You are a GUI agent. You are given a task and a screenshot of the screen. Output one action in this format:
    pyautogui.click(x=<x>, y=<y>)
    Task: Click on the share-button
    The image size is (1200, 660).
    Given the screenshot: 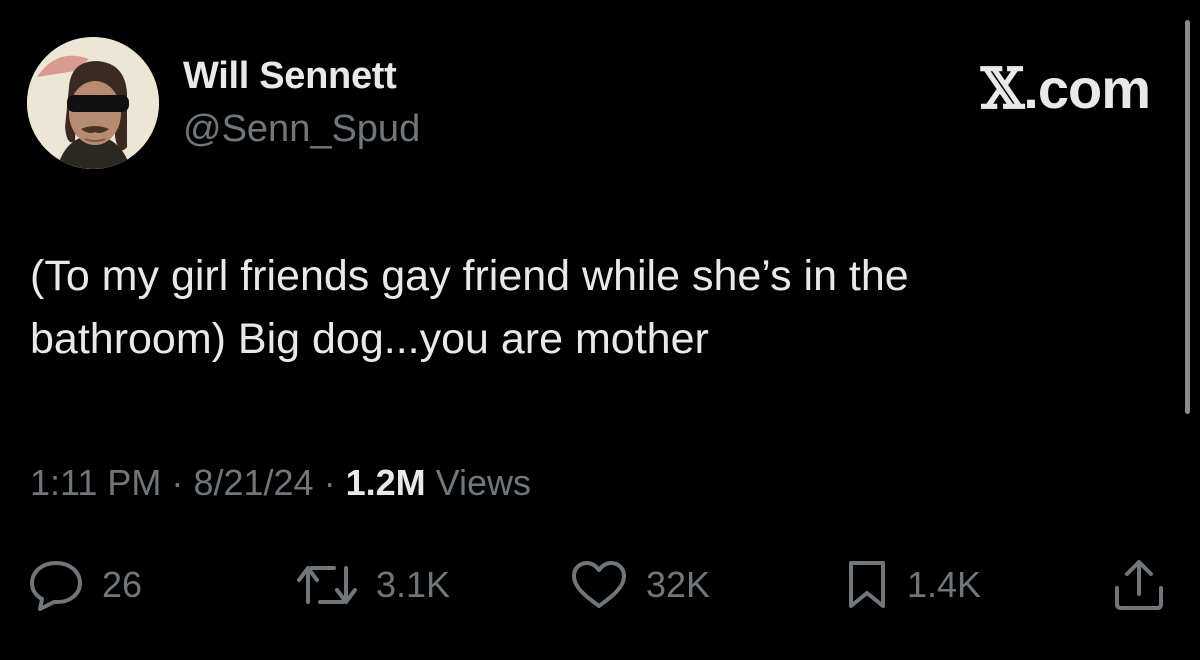 What is the action you would take?
    pyautogui.click(x=1139, y=585)
    